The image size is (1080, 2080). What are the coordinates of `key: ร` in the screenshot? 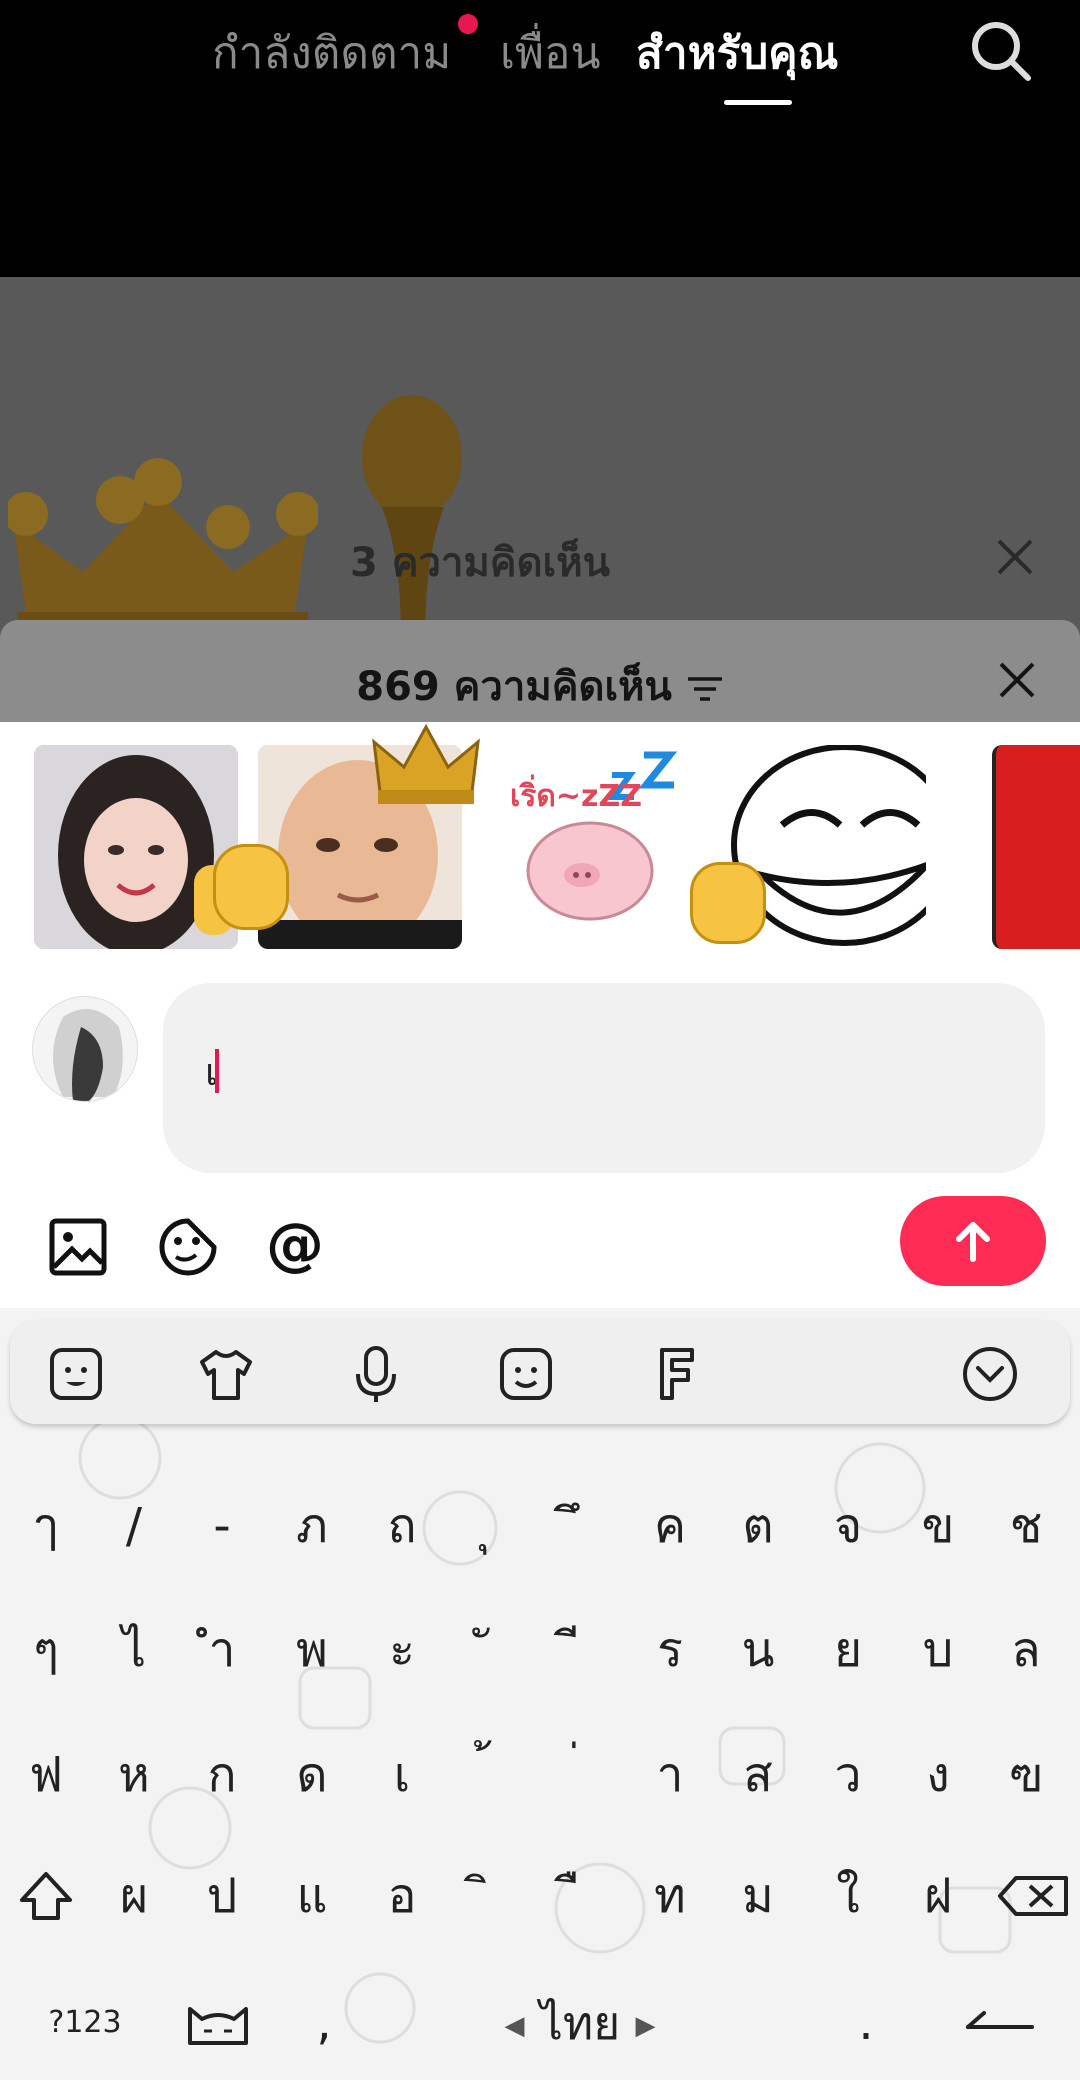 It's located at (670, 1650).